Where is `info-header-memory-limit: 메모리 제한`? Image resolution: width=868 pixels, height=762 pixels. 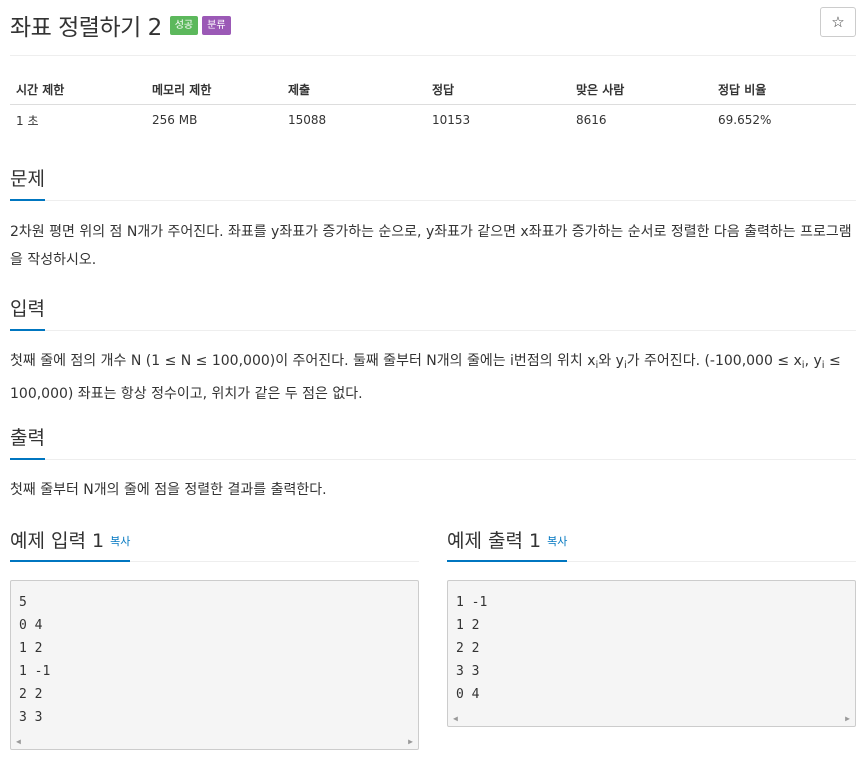
info-header-memory-limit: 메모리 제한 is located at coordinates (214, 90).